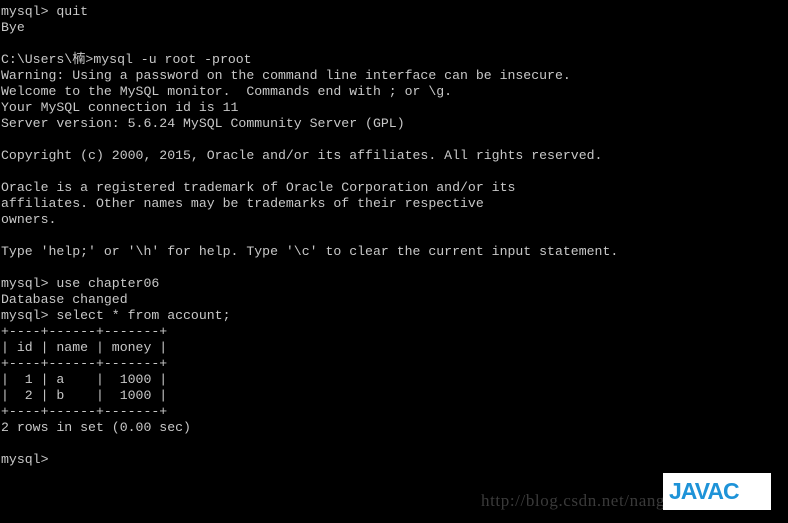 The height and width of the screenshot is (523, 788). I want to click on watermark-logo-text: JAVAC, so click(704, 491).